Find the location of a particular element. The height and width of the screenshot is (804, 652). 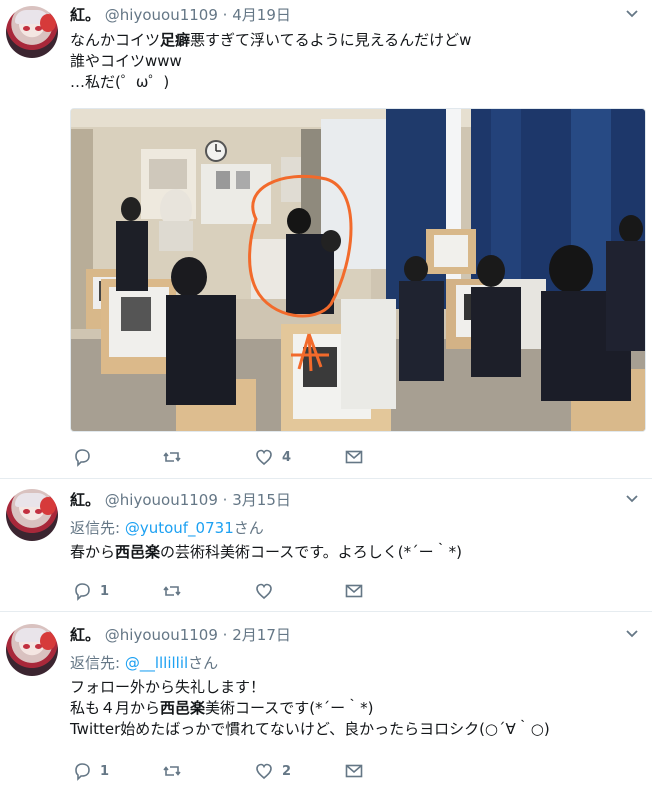

like-button is located at coordinates (268, 591).